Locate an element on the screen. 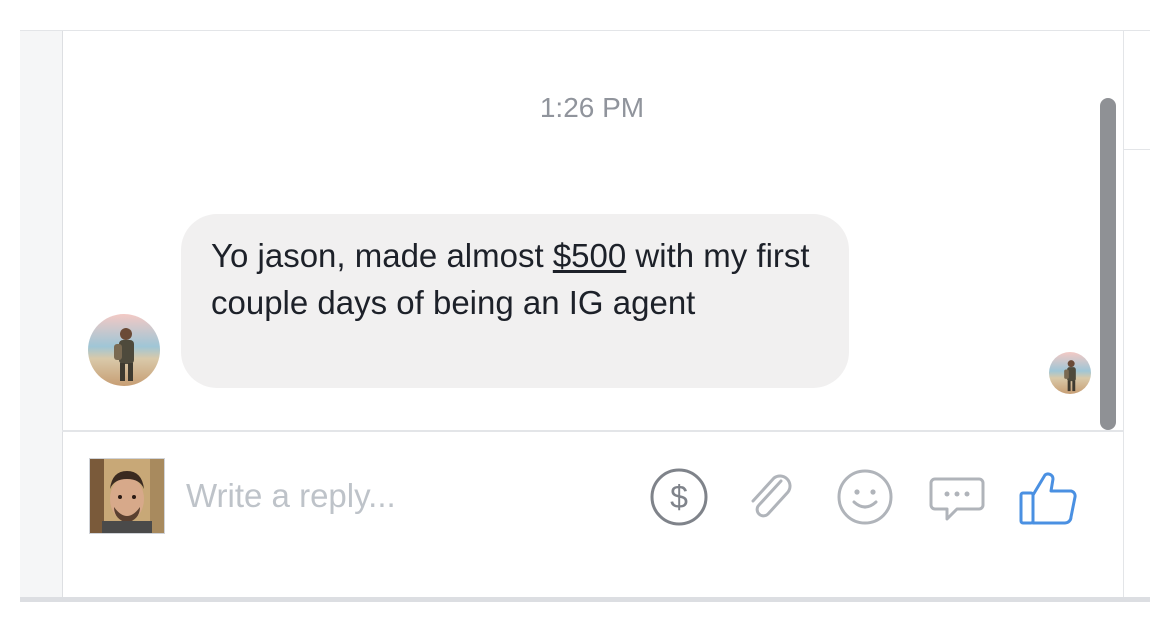  like-button is located at coordinates (1049, 497).